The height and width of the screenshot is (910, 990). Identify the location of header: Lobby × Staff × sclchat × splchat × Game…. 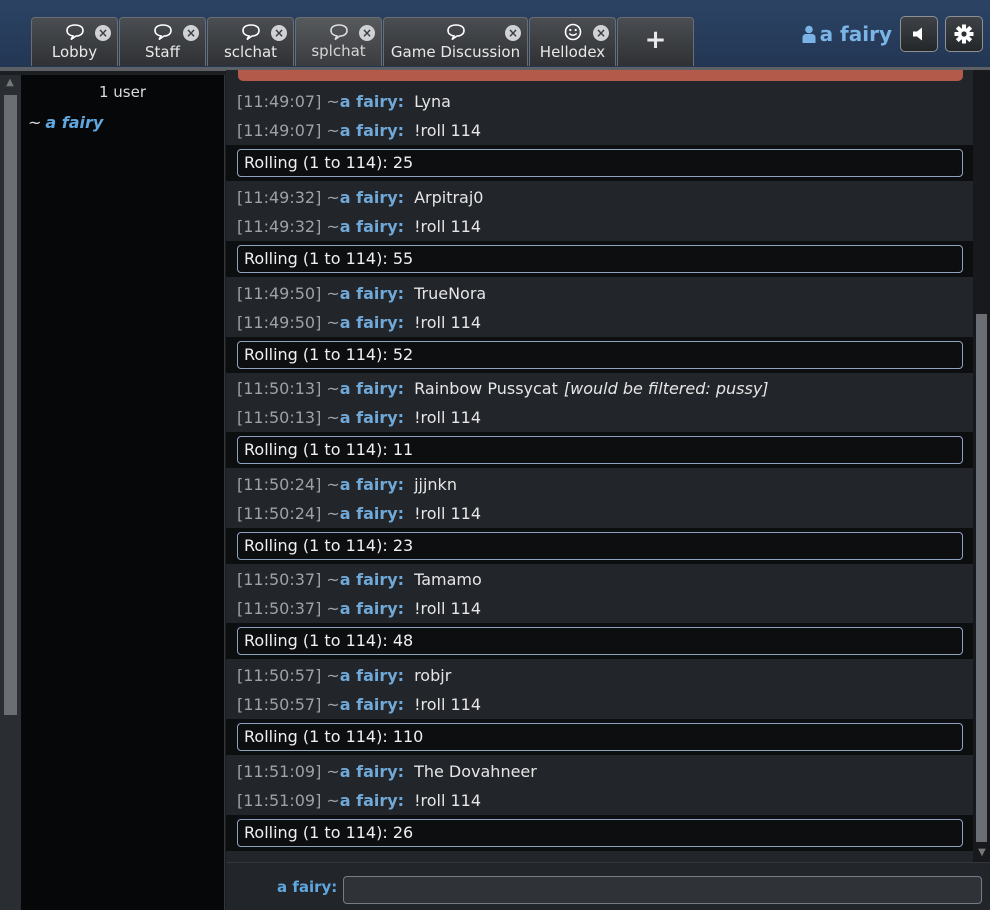
(495, 35).